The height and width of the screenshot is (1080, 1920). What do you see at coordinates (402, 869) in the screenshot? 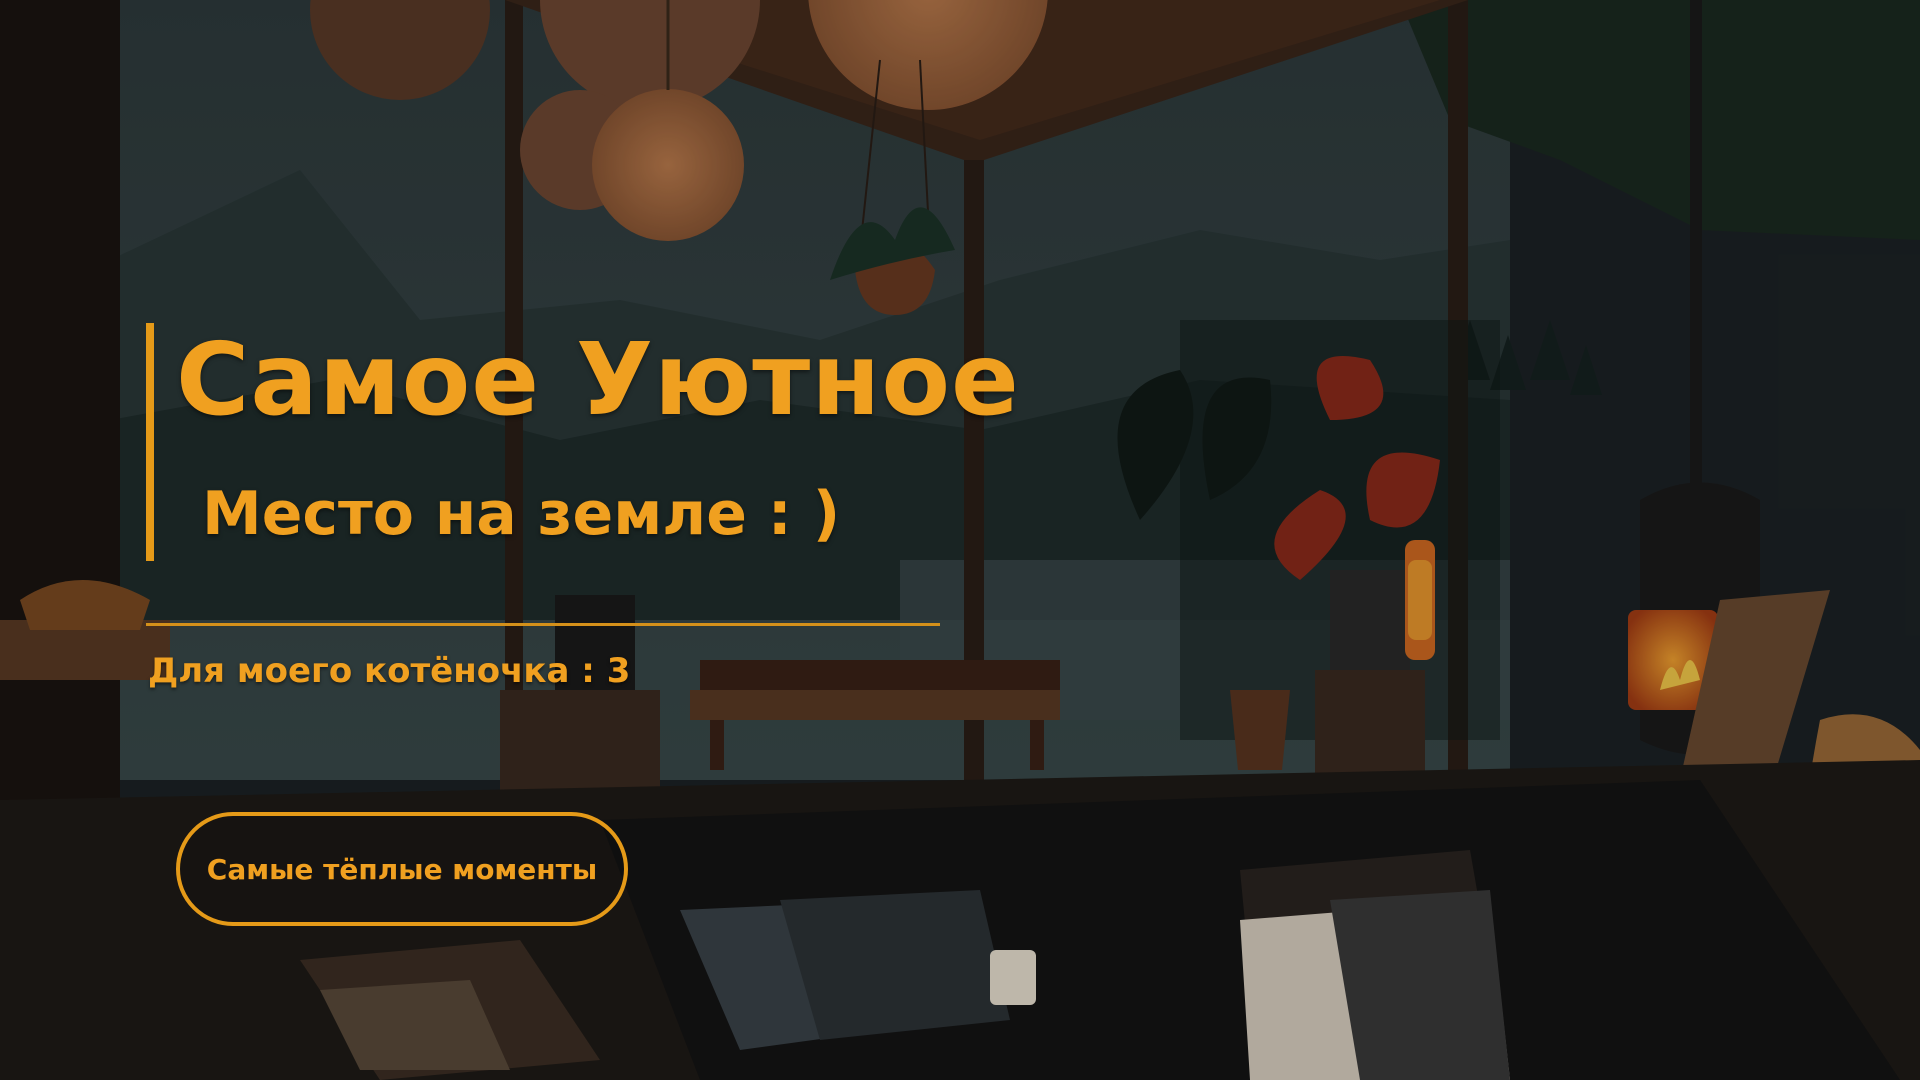
I see `warm-moments-button: Самые тёплые моменты` at bounding box center [402, 869].